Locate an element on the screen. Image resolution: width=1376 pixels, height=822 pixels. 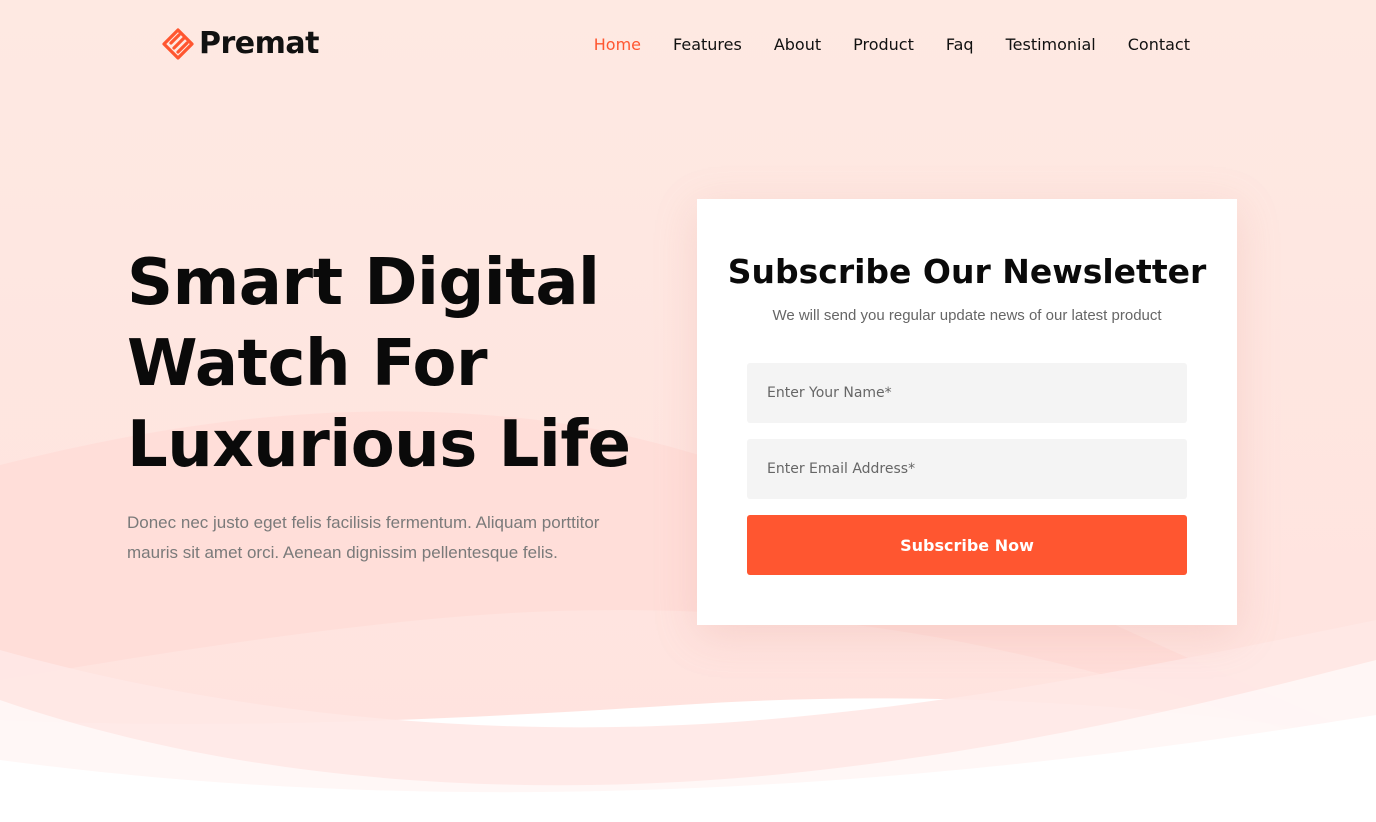
nav-contact: Contact is located at coordinates (1159, 45).